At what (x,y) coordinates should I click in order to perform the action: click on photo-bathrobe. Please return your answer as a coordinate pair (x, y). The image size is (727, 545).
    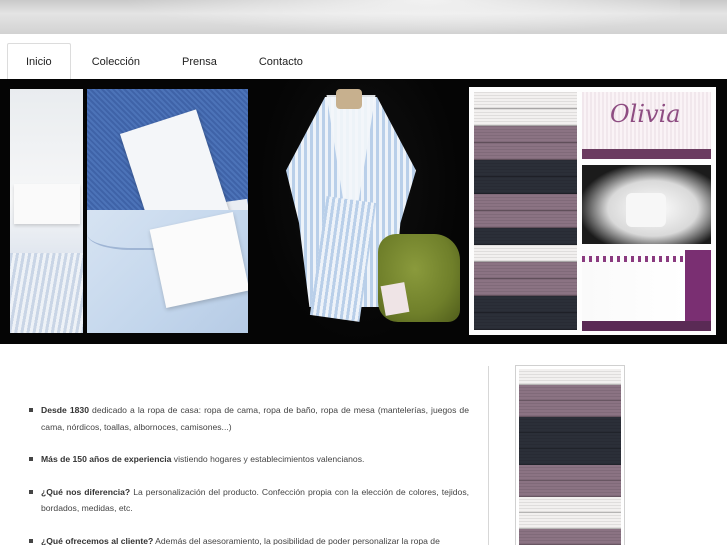
    Looking at the image, I should click on (359, 211).